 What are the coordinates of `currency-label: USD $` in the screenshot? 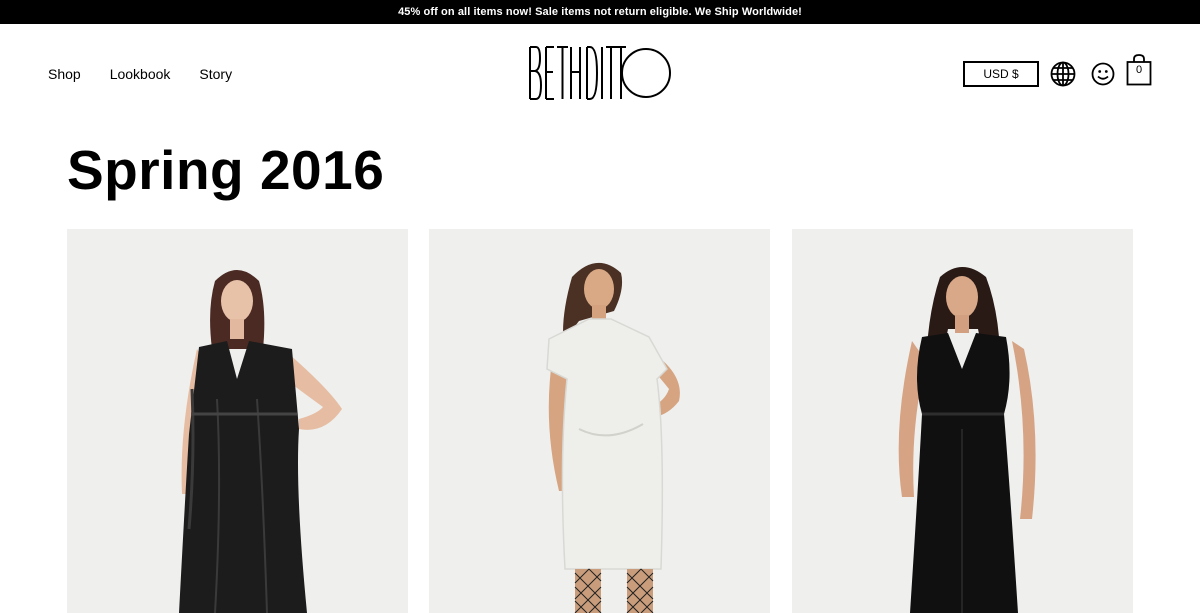 It's located at (1001, 74).